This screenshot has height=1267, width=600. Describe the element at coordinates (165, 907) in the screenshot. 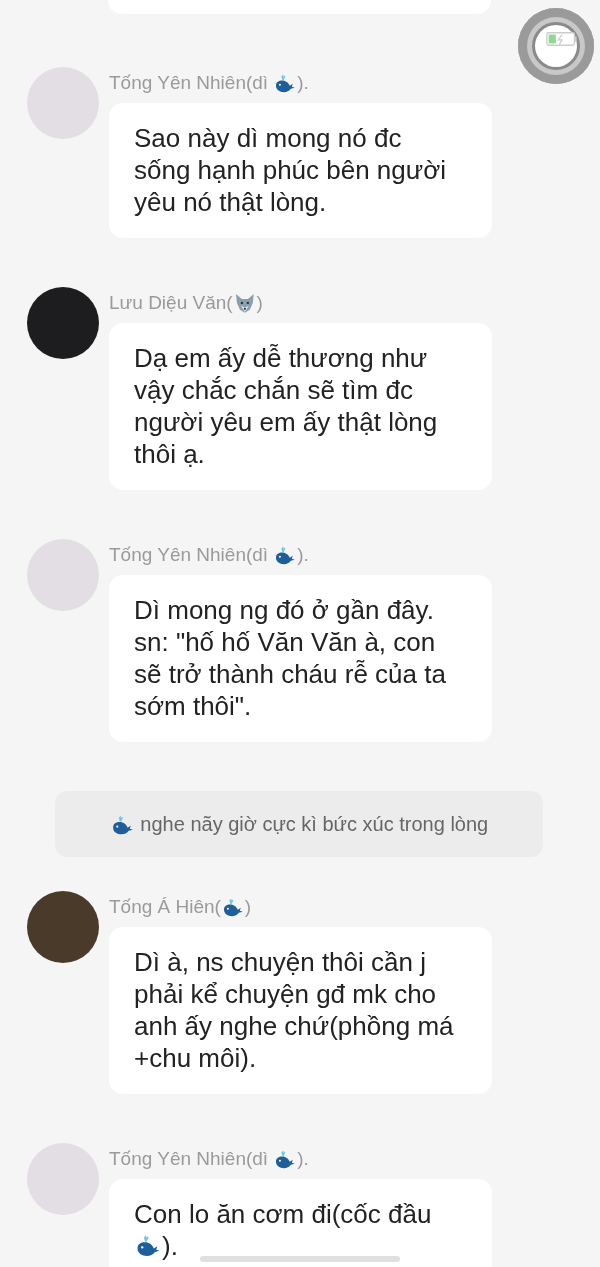

I see `sender-name: Tống Á Hiên(` at that location.